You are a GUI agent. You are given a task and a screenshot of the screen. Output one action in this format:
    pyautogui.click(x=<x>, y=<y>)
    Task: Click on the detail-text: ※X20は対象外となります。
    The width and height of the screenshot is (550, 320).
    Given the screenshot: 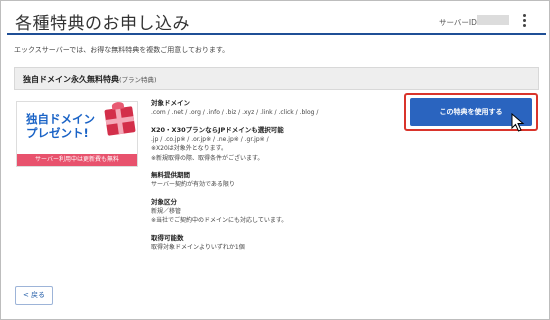 What is the action you would take?
    pyautogui.click(x=189, y=148)
    